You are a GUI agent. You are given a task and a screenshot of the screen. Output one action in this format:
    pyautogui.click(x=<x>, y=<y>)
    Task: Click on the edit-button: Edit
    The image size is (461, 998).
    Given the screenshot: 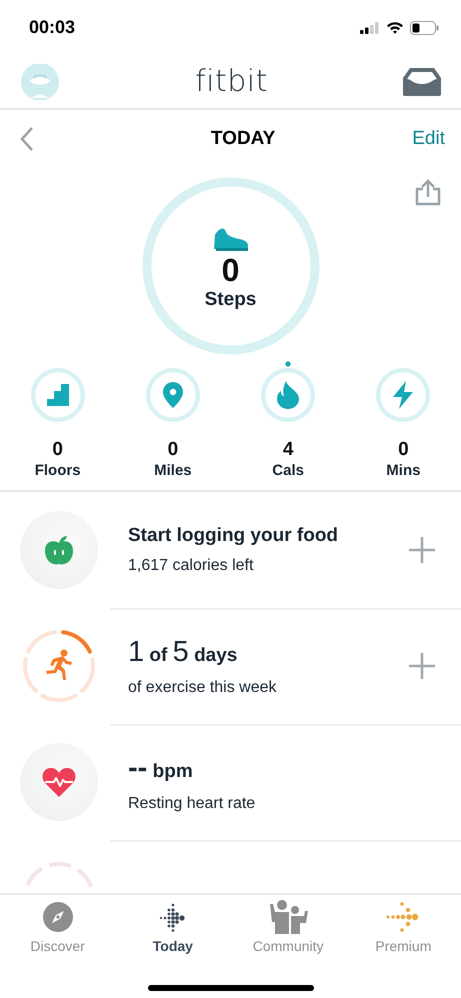 What is the action you would take?
    pyautogui.click(x=428, y=139)
    